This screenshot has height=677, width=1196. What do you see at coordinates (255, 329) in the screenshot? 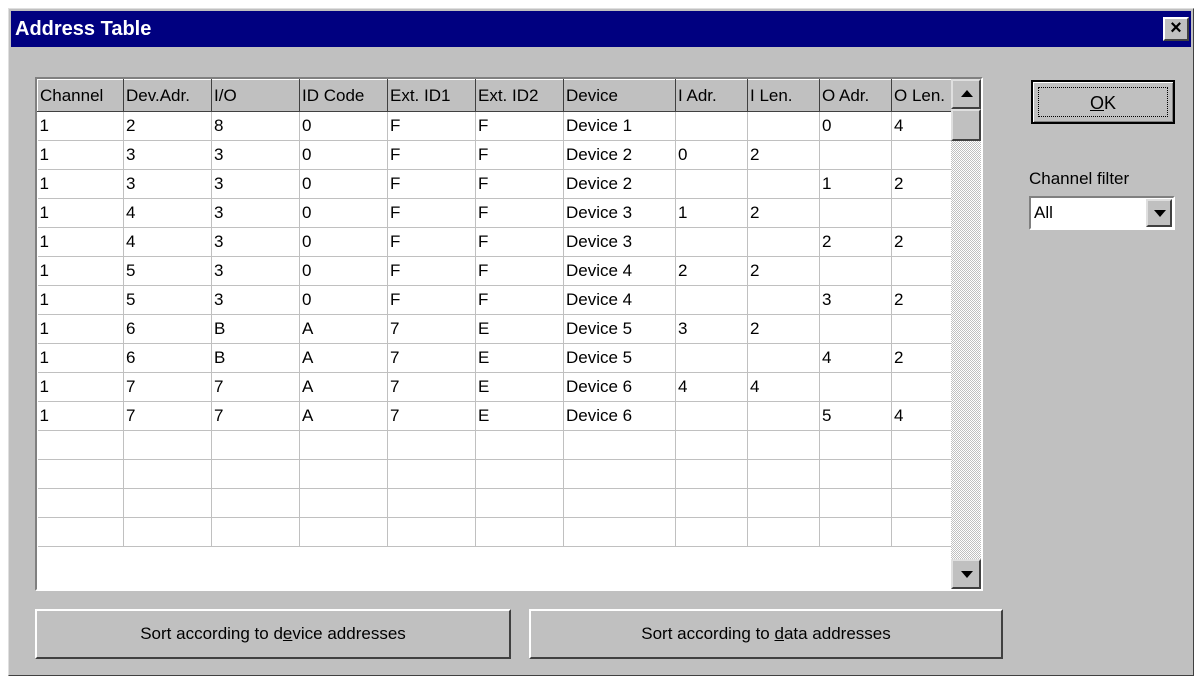
I see `table-cell: B` at bounding box center [255, 329].